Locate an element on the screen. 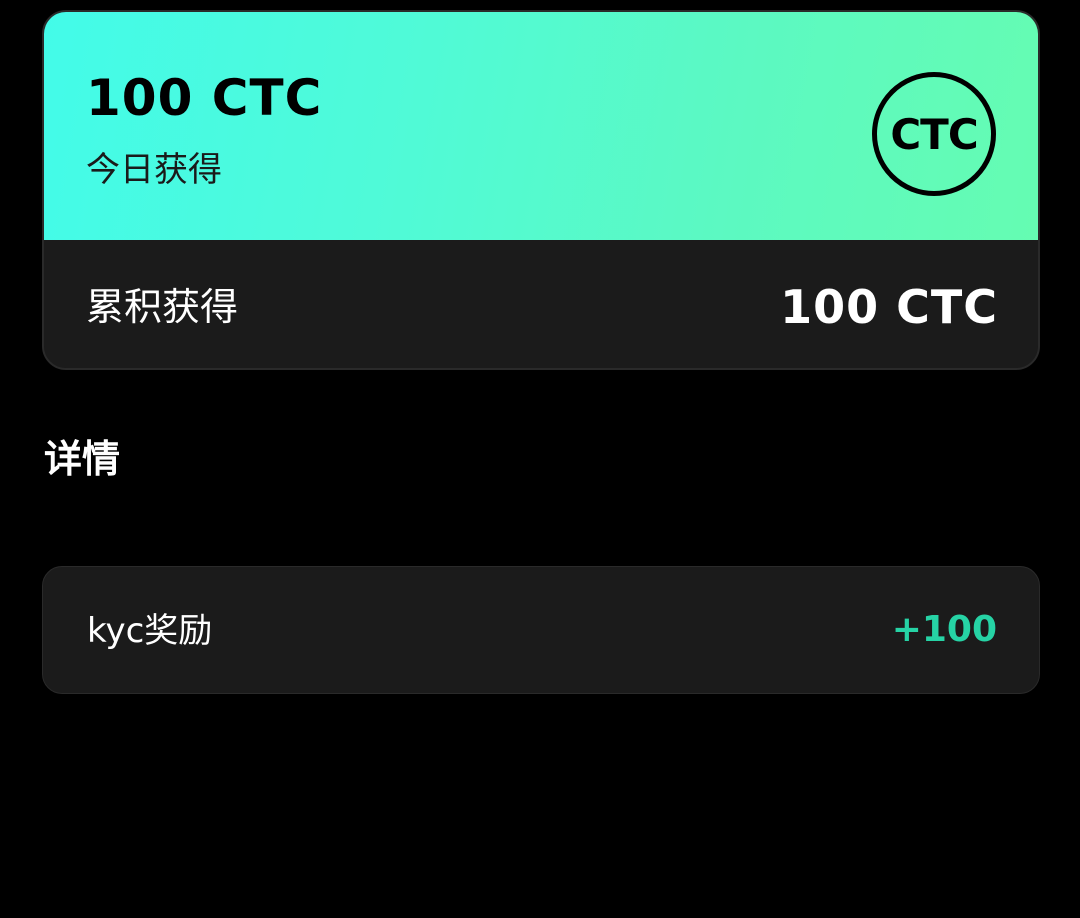 Image resolution: width=1080 pixels, height=918 pixels. today-earnings-label: 今日获得 is located at coordinates (154, 170).